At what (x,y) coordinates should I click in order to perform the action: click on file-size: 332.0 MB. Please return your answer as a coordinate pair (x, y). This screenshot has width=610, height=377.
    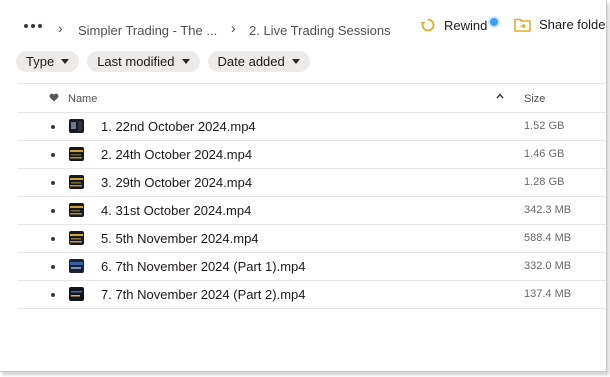
    Looking at the image, I should click on (548, 266).